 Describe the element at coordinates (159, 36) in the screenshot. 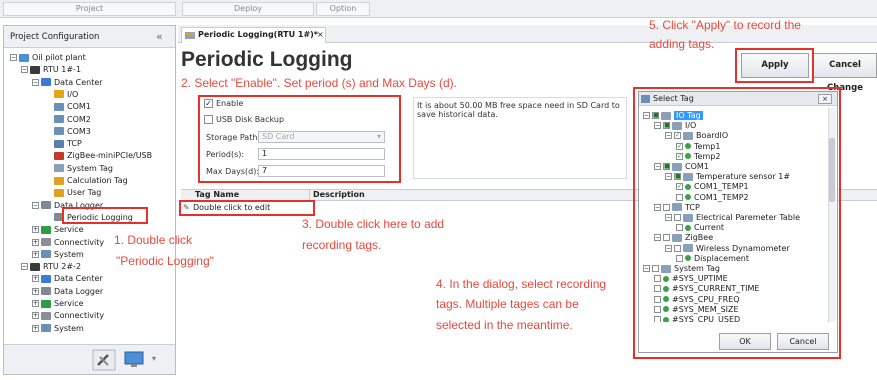

I see `collapse-panel-icon: «` at that location.